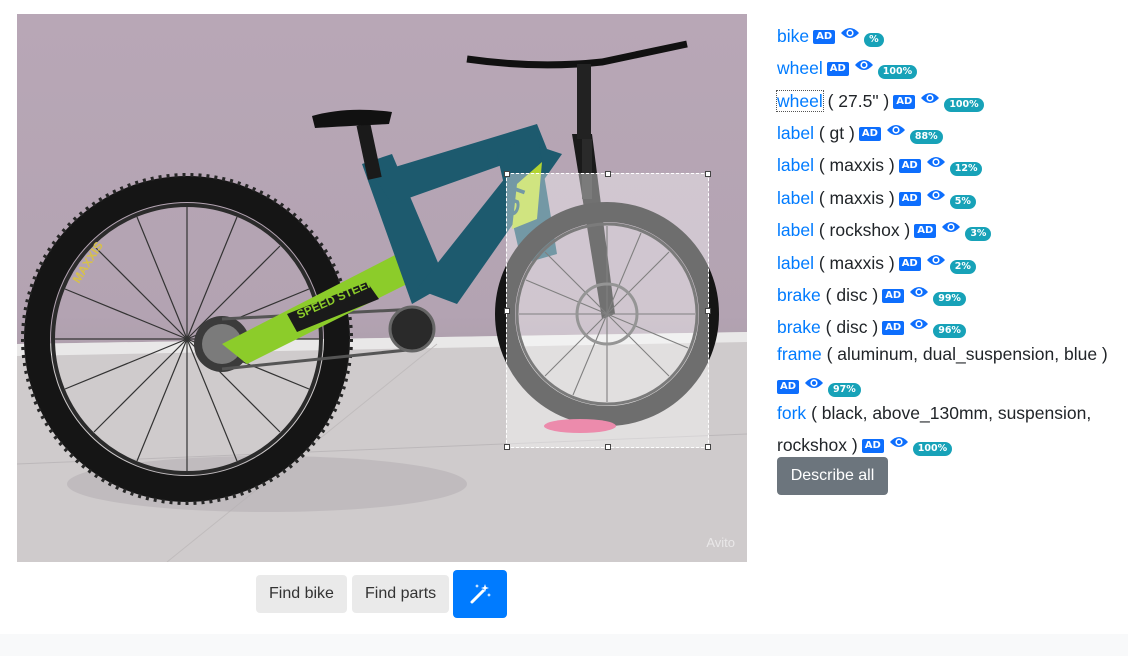 The height and width of the screenshot is (656, 1128). I want to click on result-attributes: ( black, above_130mm, suspension,, so click(951, 413).